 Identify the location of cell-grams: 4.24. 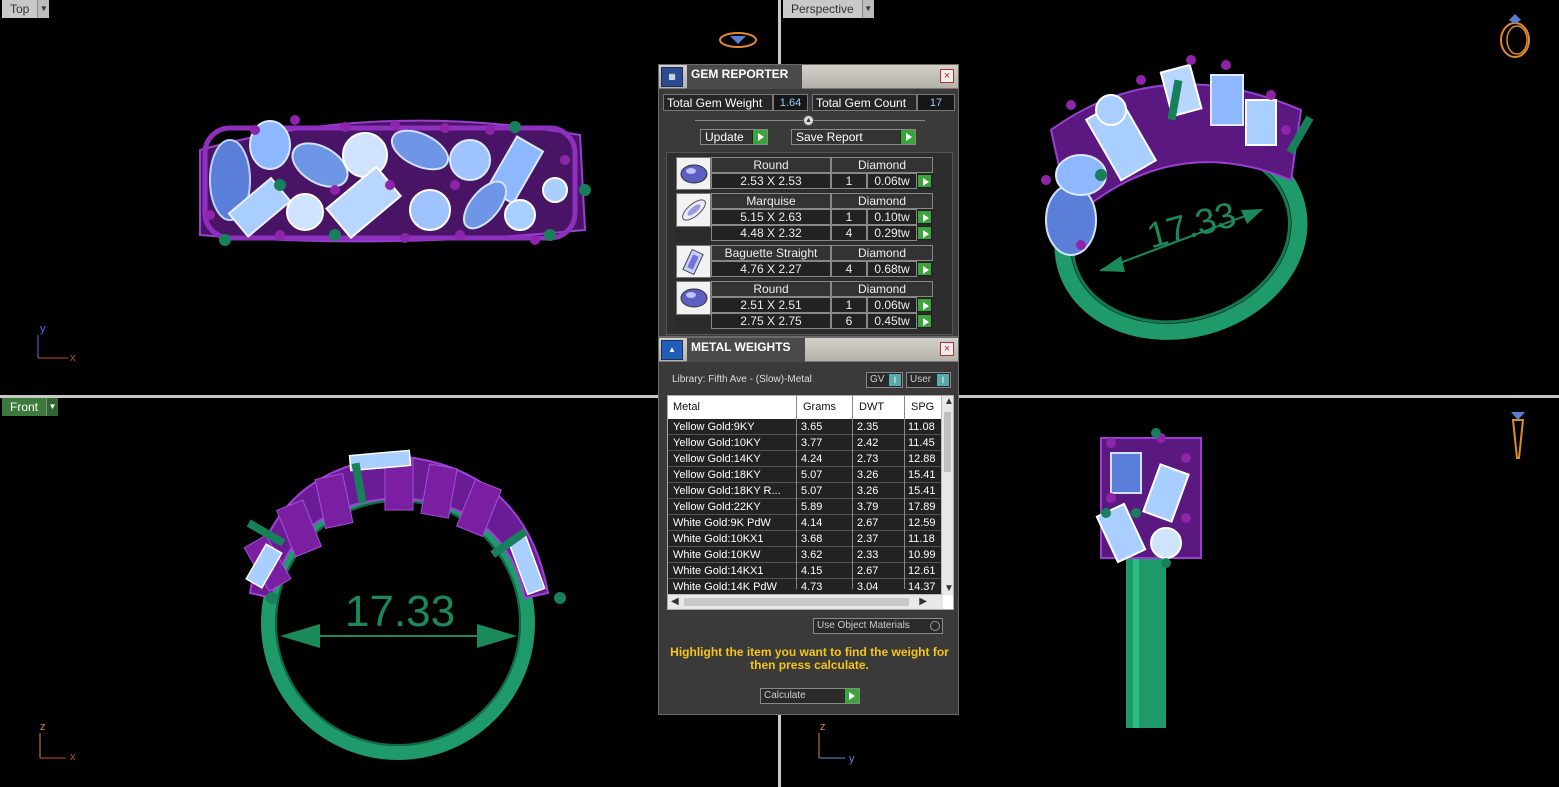
(812, 459).